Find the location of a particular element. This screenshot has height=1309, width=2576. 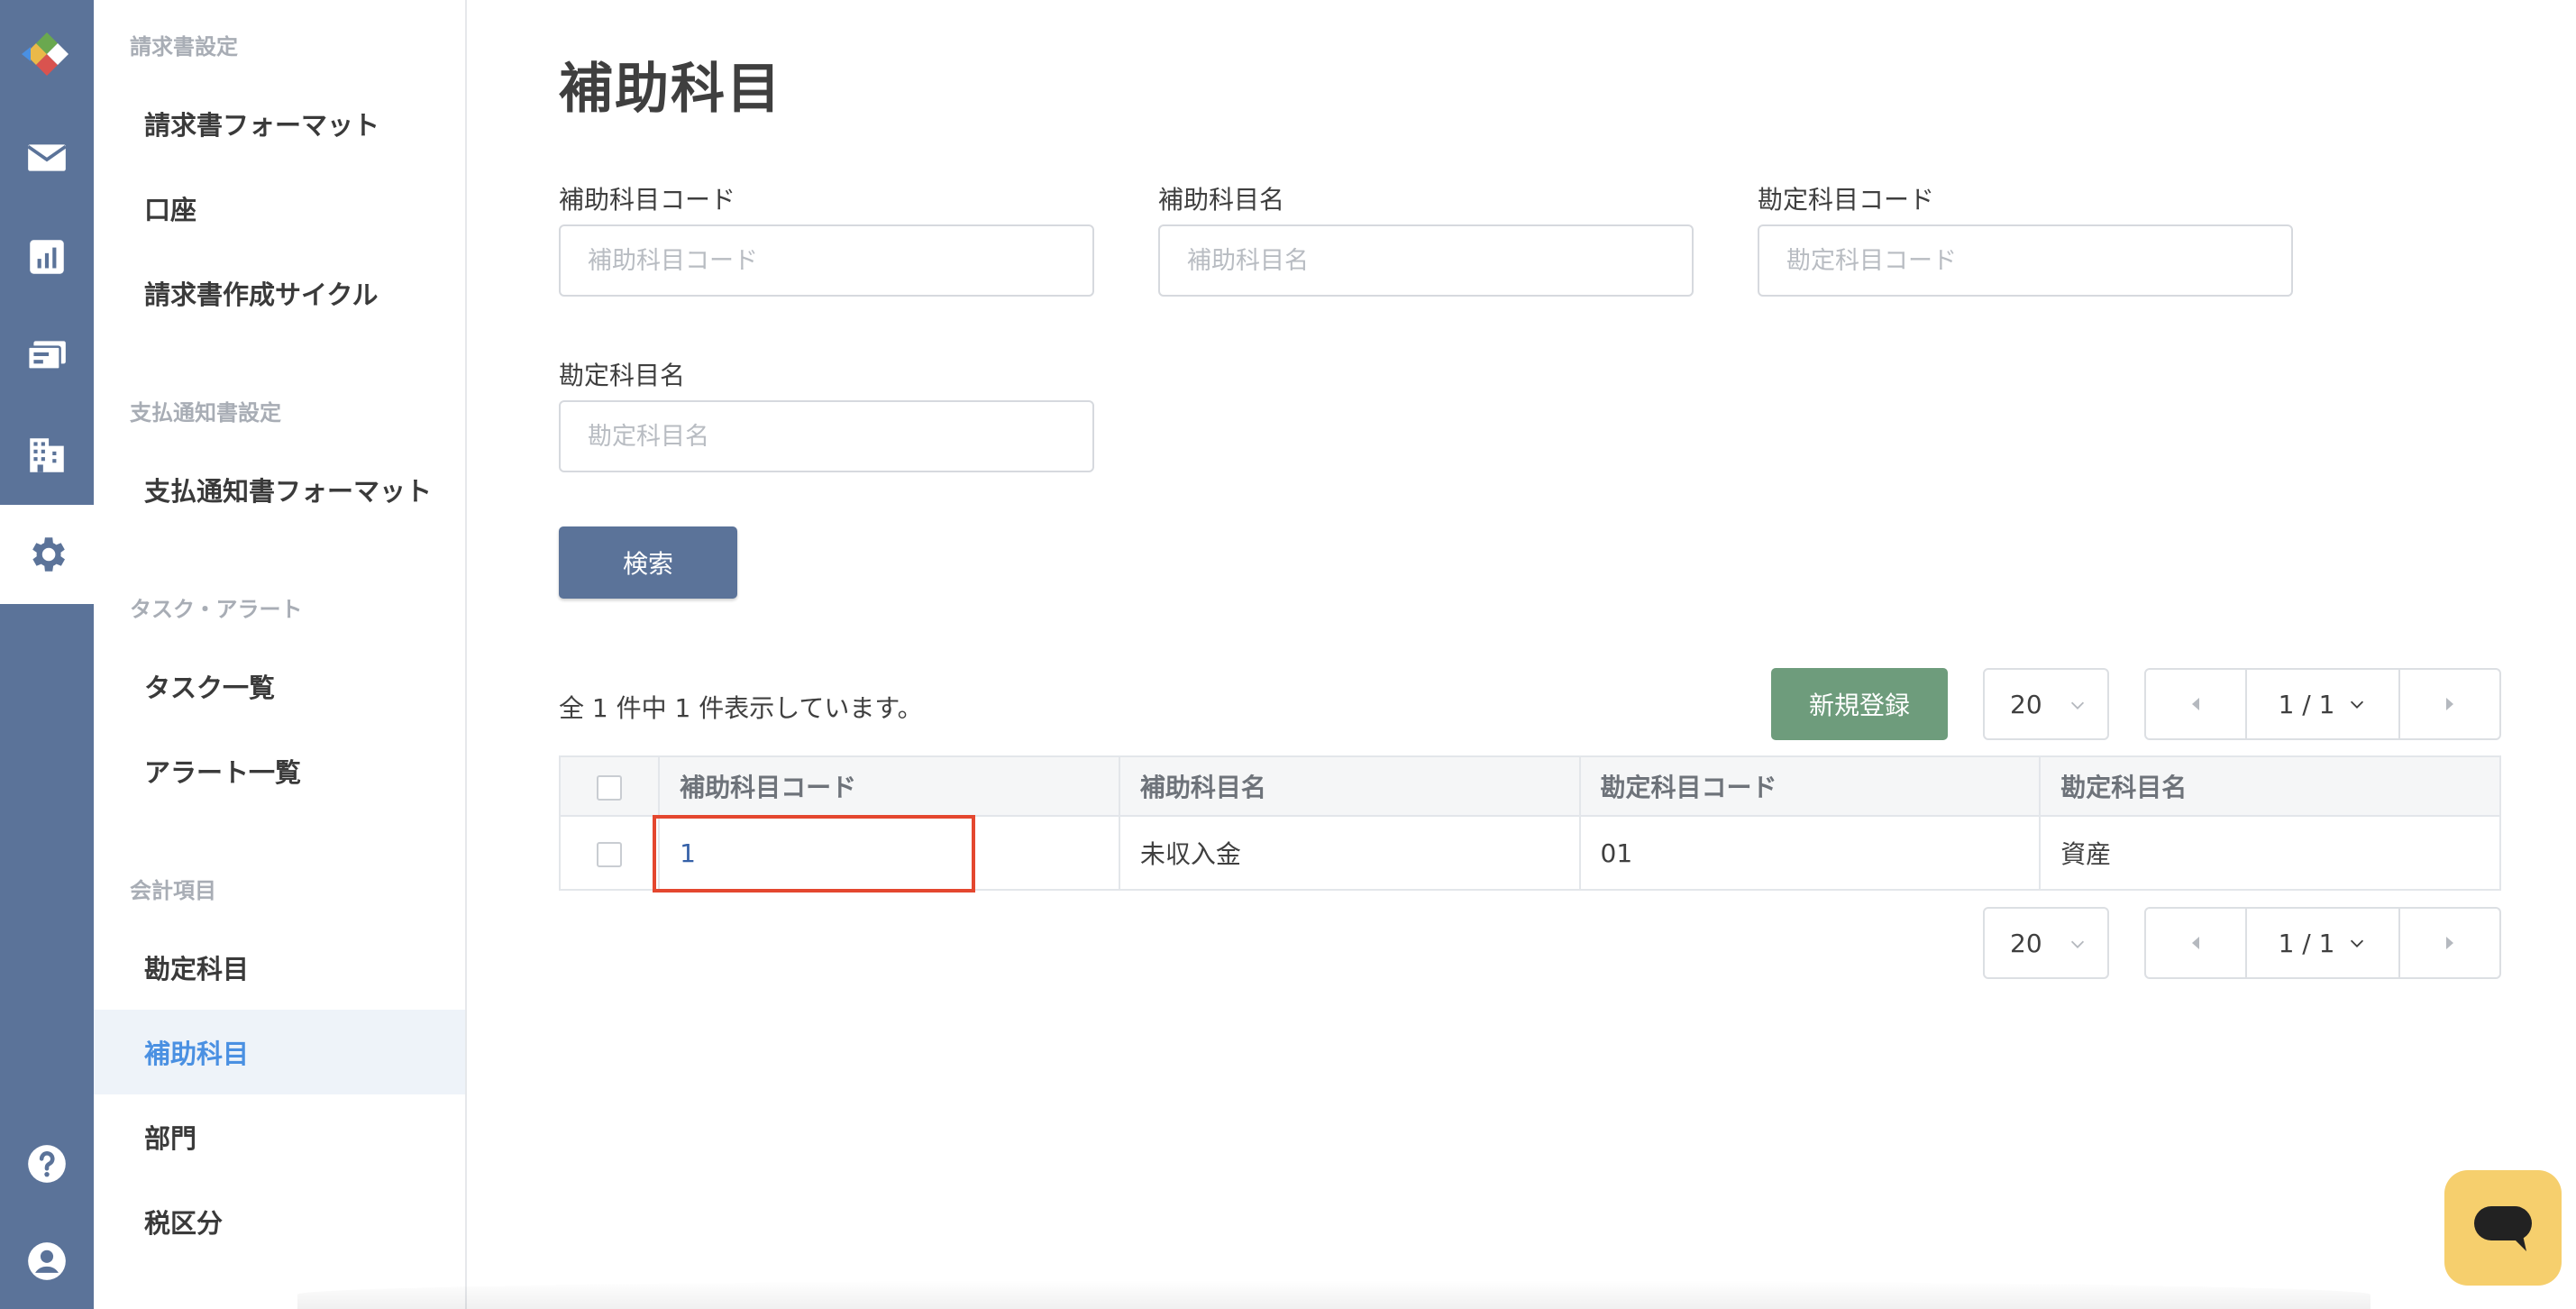

search-button: 検索 is located at coordinates (648, 562).